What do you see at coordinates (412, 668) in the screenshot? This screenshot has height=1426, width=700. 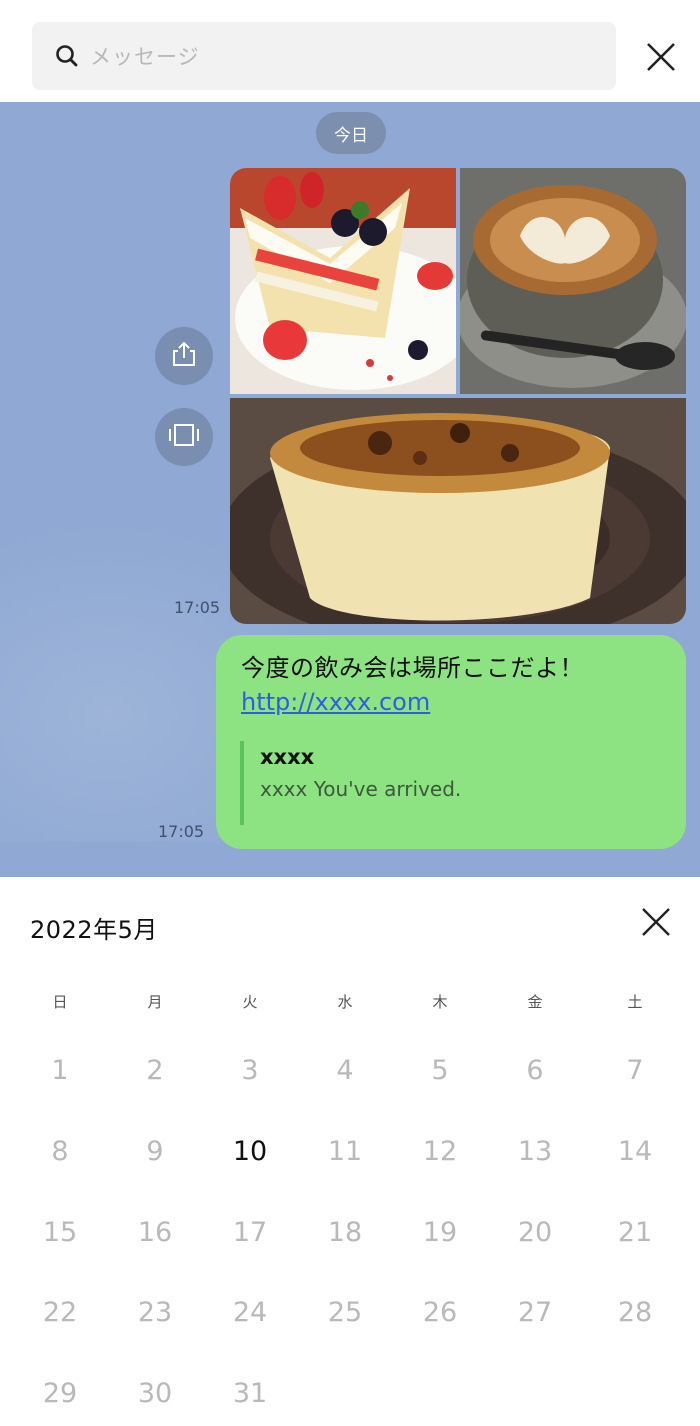 I see `message-text: 今度の飲み会は場所ここだよ！` at bounding box center [412, 668].